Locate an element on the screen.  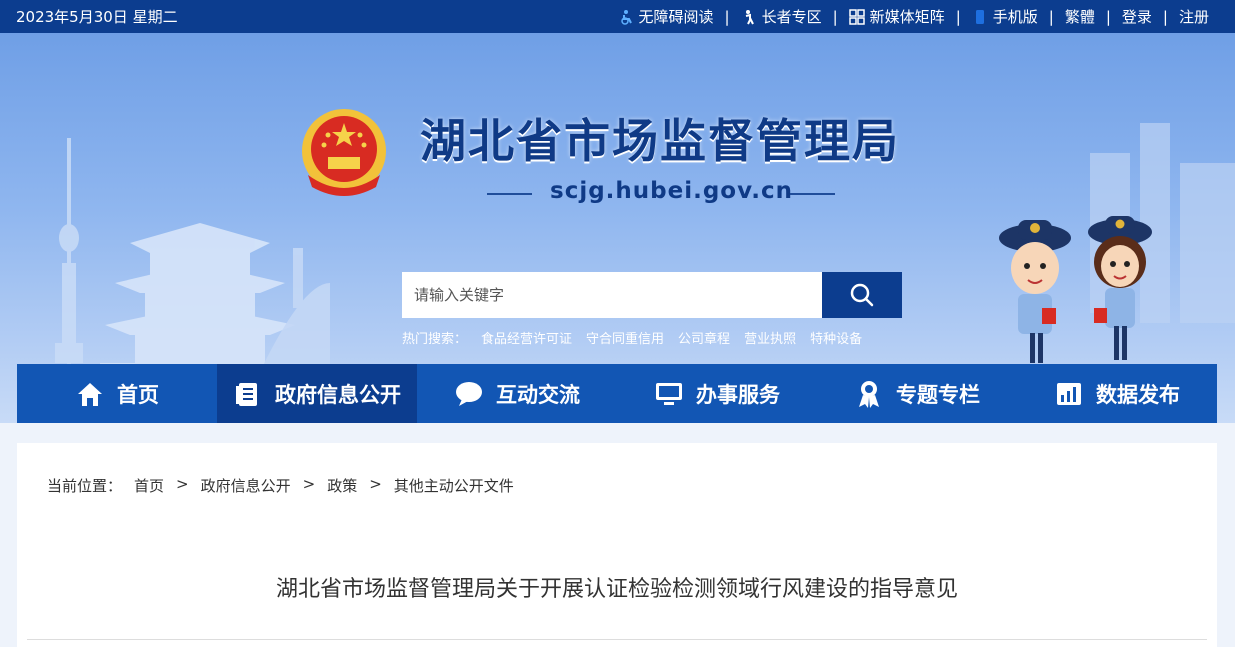
nav-label: 办事服务 is located at coordinates (738, 394).